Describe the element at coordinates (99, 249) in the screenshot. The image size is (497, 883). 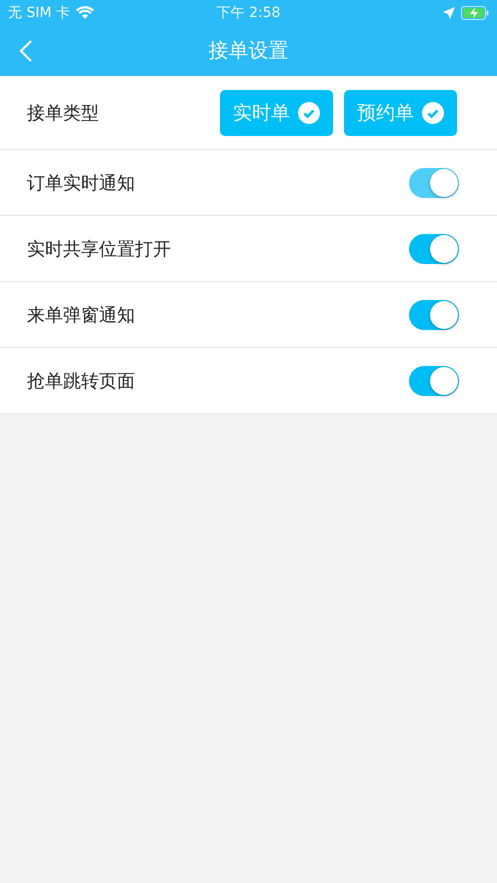
I see `setting-label: 实时共享位置打开` at that location.